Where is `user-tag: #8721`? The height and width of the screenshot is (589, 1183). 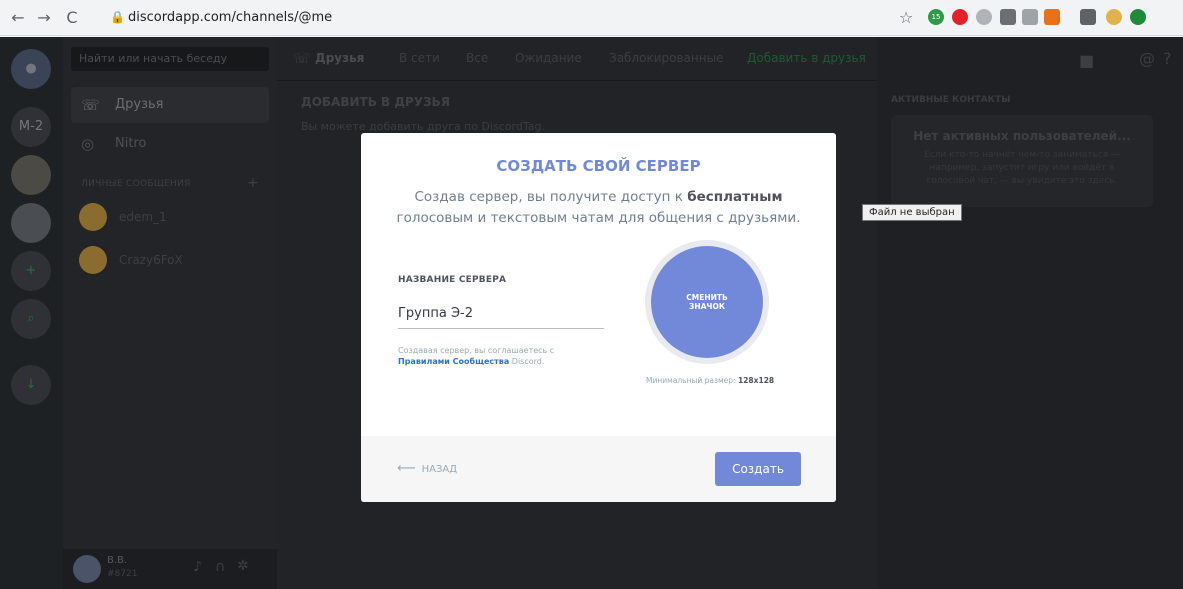
user-tag: #8721 is located at coordinates (122, 574).